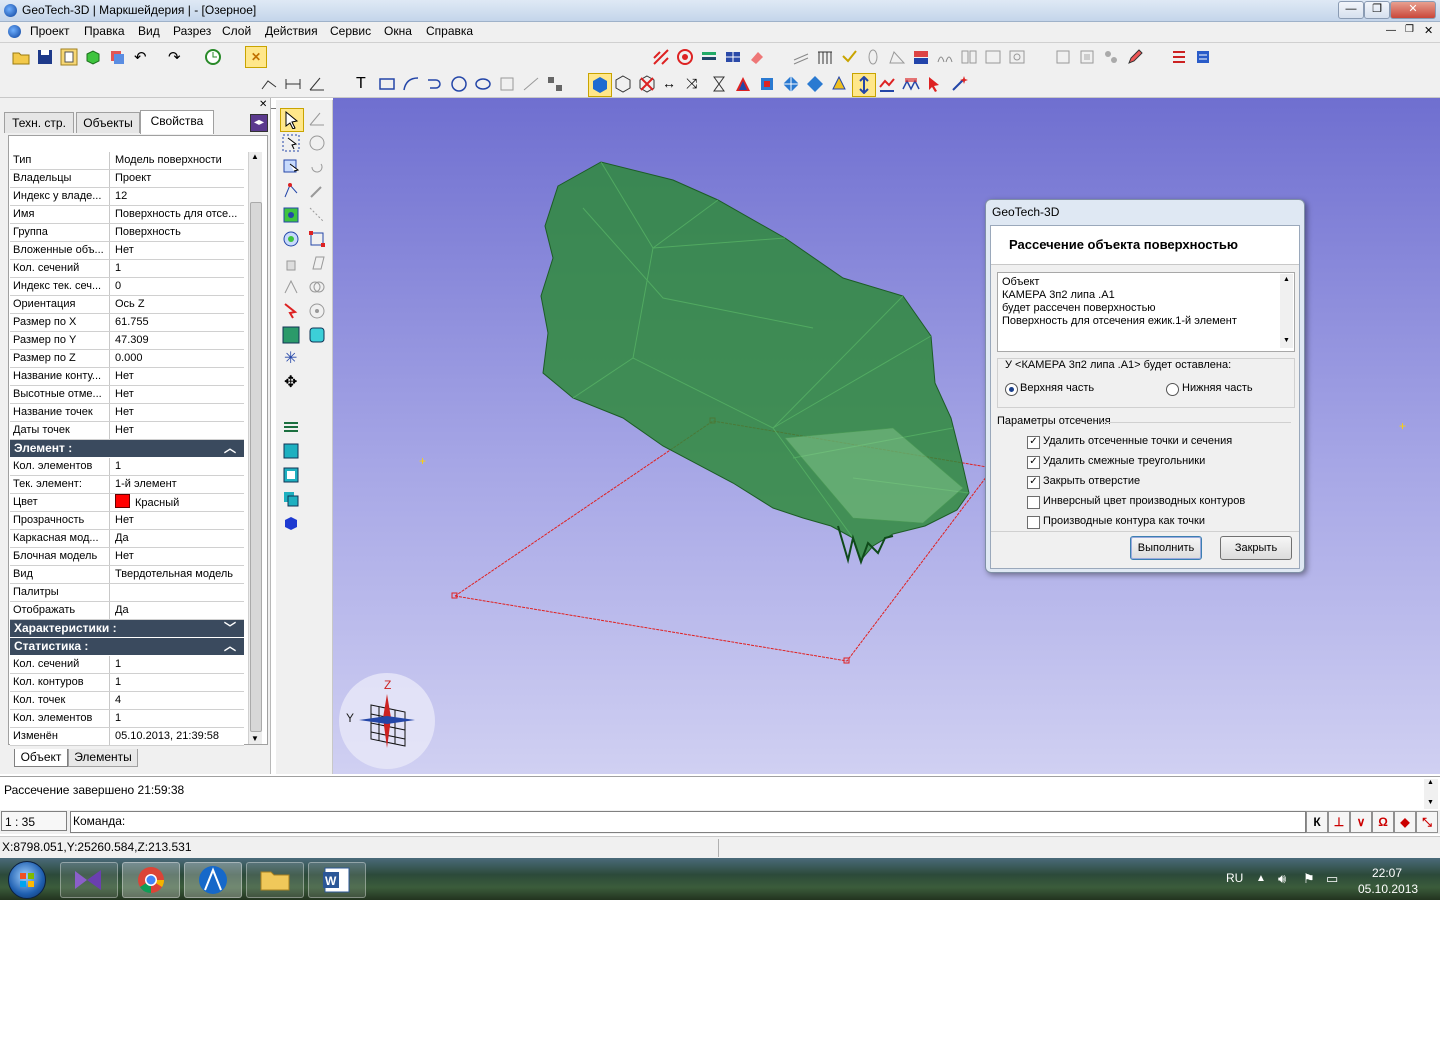 This screenshot has width=1440, height=1050. Describe the element at coordinates (911, 84) in the screenshot. I see `zigzag-icon` at that location.